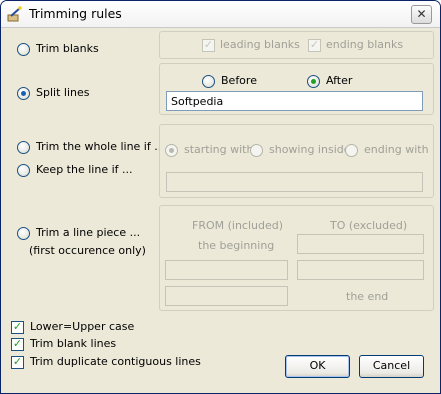  What do you see at coordinates (360, 270) in the screenshot?
I see `to-second-input` at bounding box center [360, 270].